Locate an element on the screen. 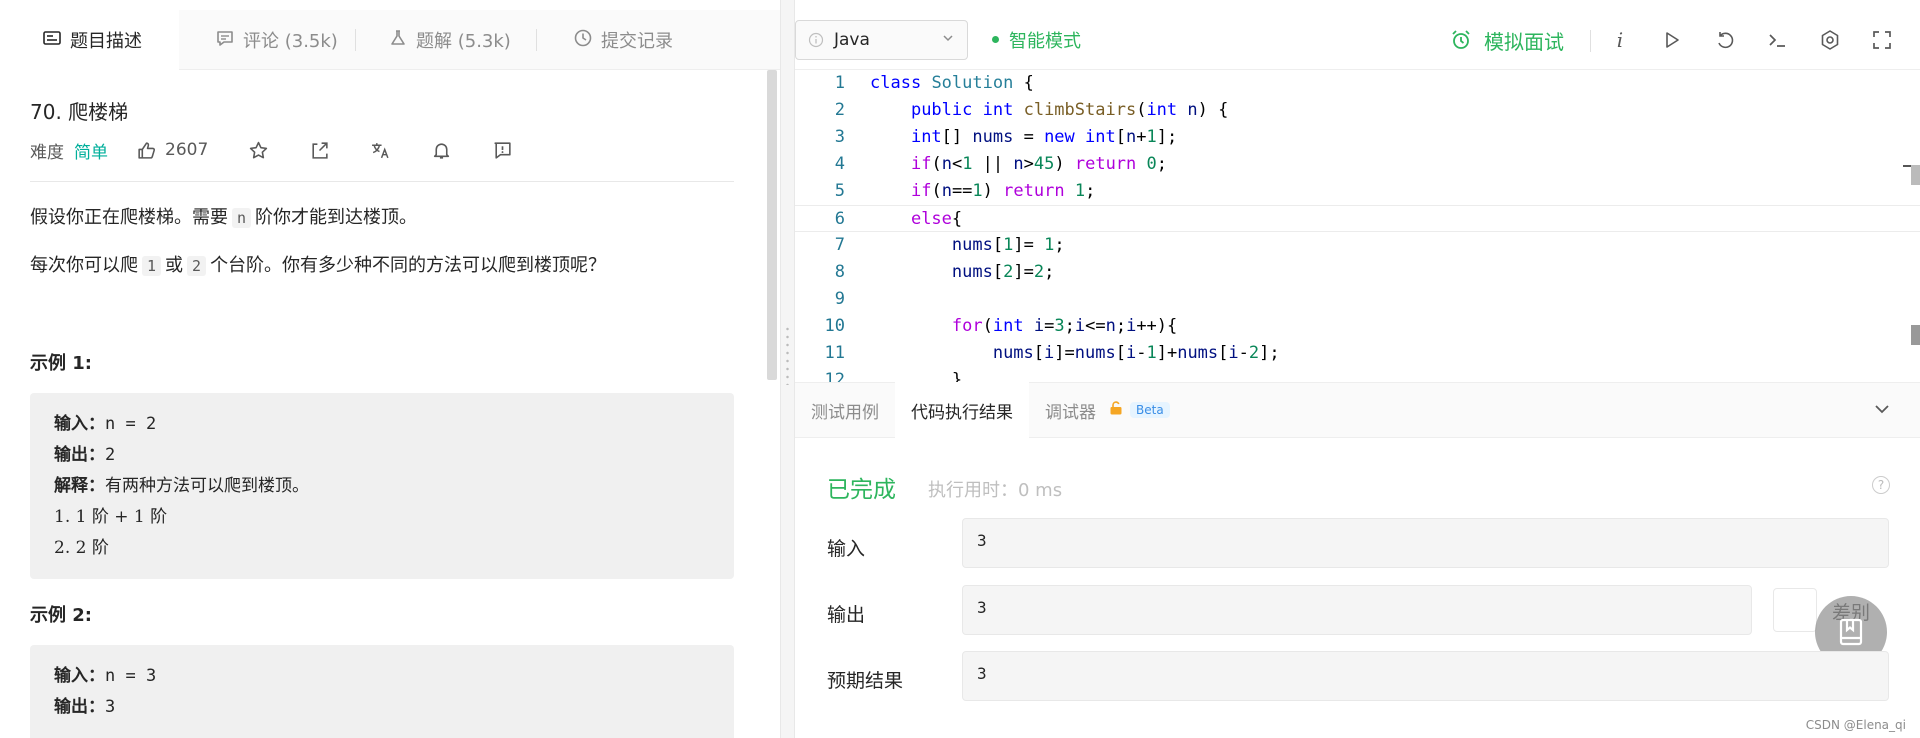  text: 每次你可以爬 is located at coordinates (84, 265).